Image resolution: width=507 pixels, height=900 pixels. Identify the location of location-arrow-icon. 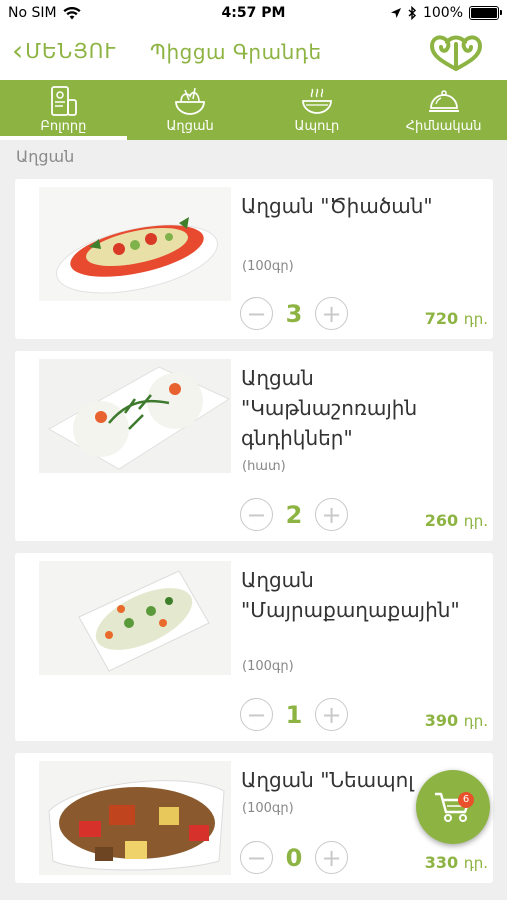
(395, 13).